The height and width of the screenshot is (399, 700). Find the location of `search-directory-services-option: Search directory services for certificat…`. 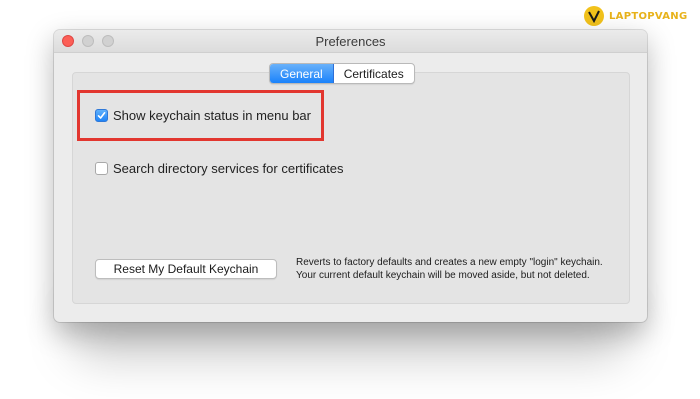

search-directory-services-option: Search directory services for certificat… is located at coordinates (219, 168).